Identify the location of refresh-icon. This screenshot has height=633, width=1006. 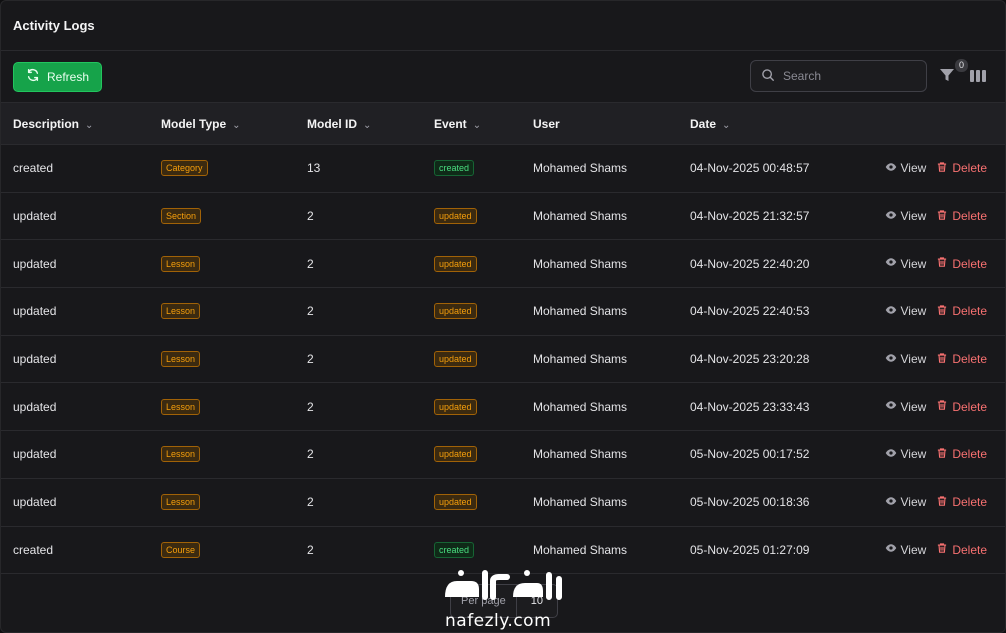
(33, 76).